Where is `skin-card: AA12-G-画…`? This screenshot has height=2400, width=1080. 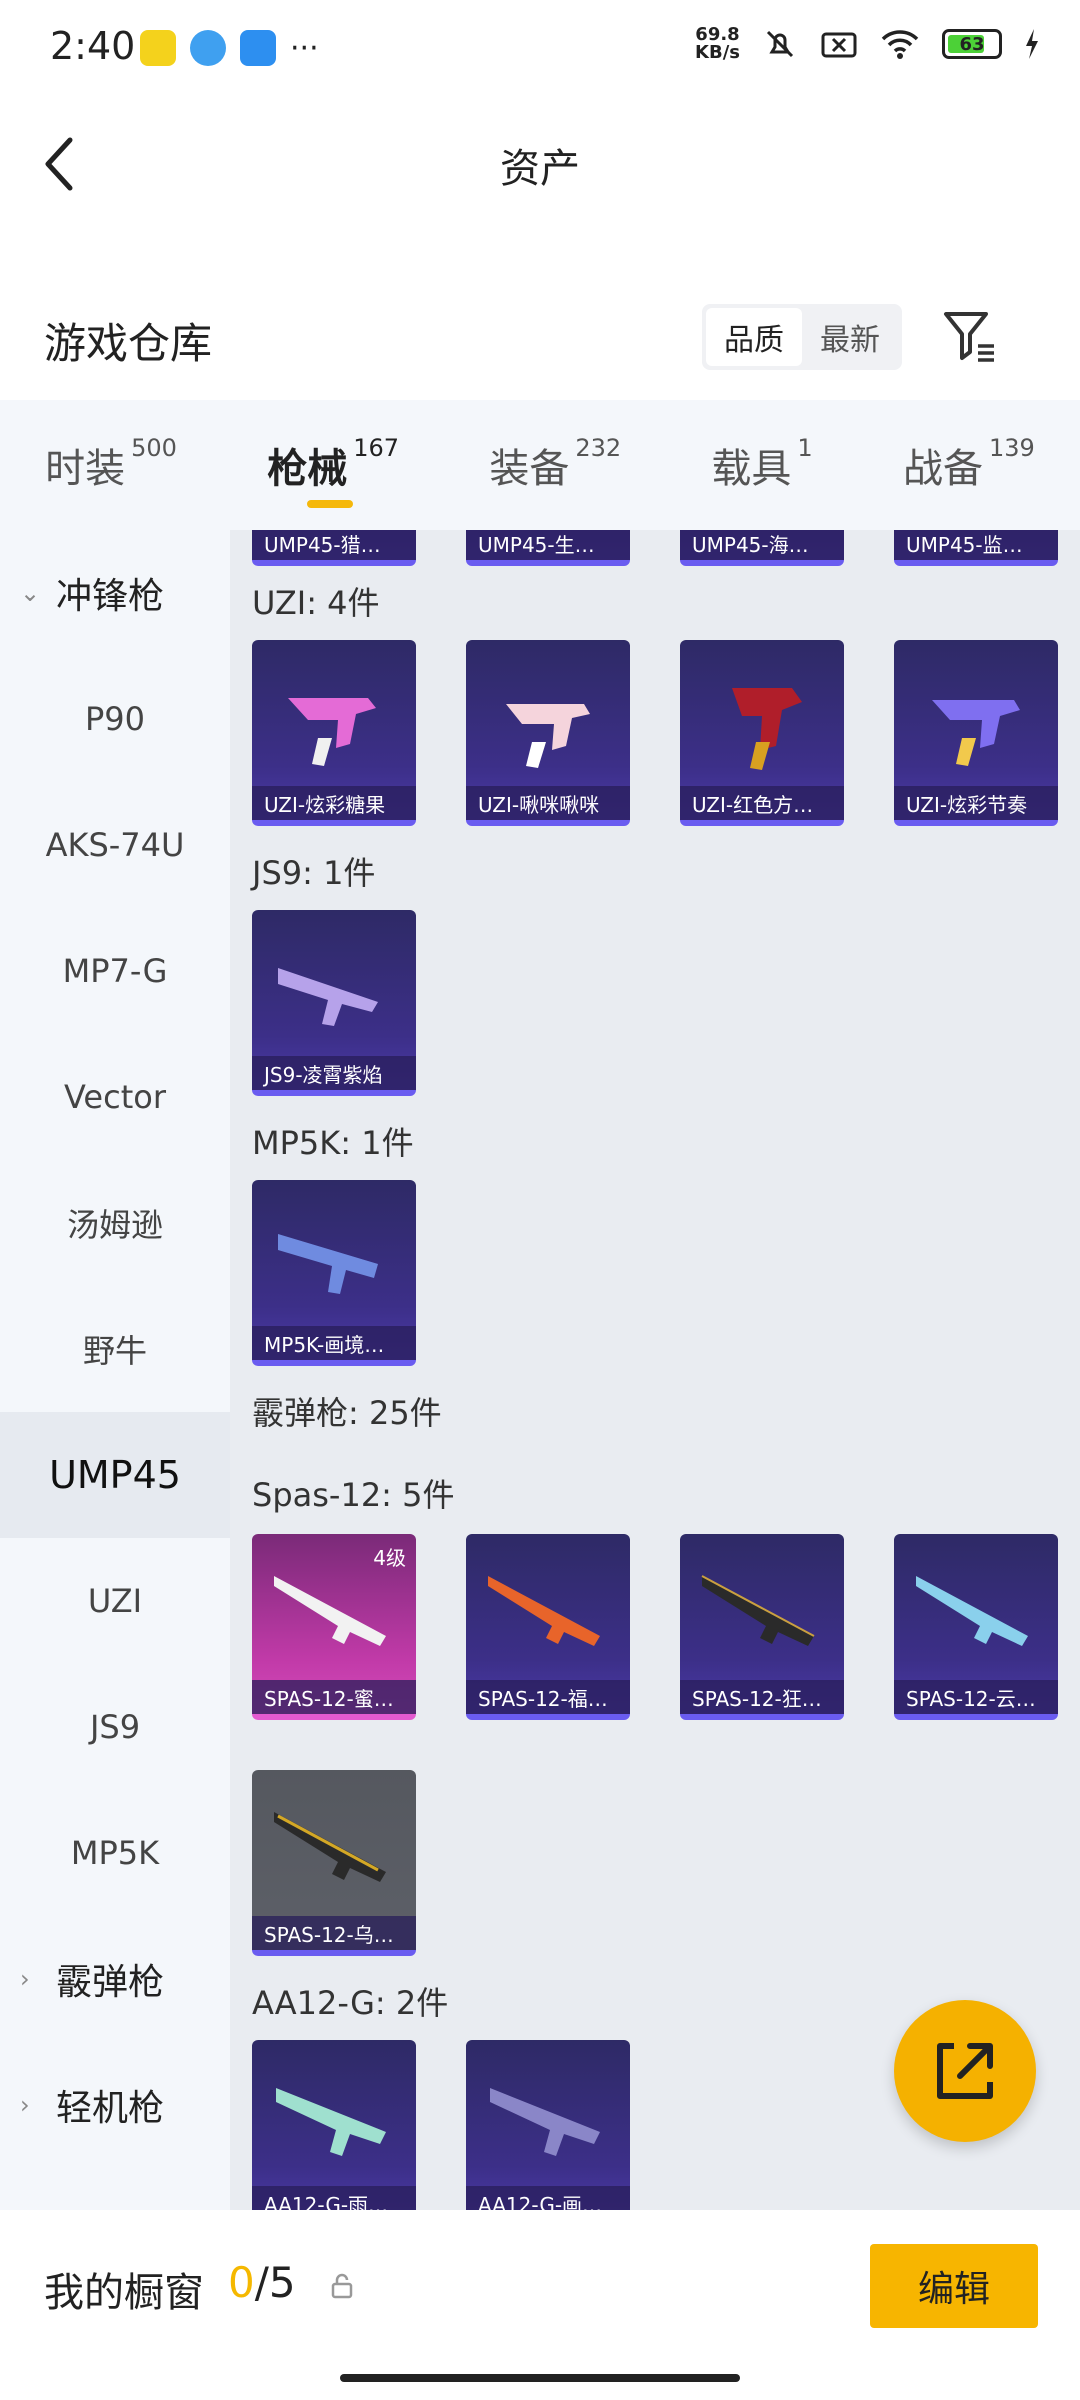 skin-card: AA12-G-画… is located at coordinates (548, 2125).